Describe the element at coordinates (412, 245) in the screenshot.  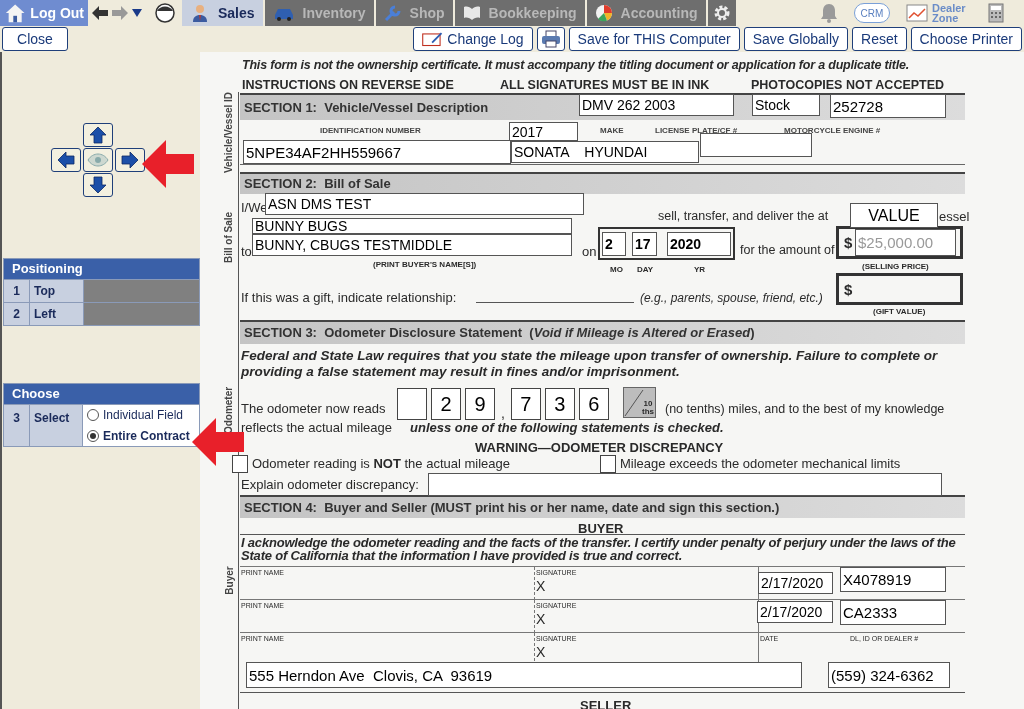
I see `input-field: BUNNY, CBUGS TESTMIDDLE` at that location.